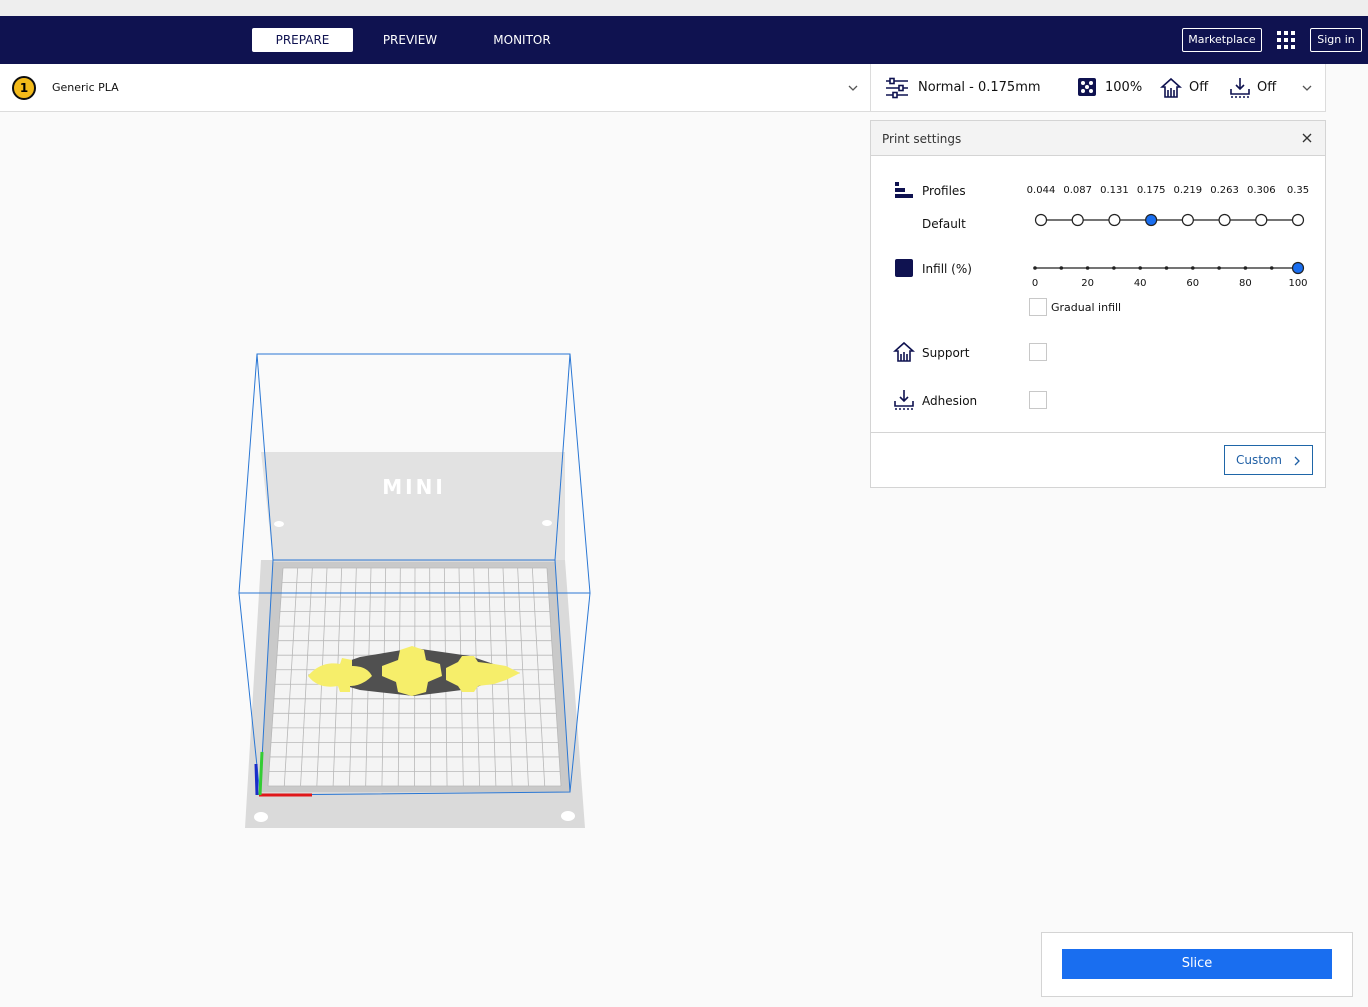 The image size is (1368, 1007). Describe the element at coordinates (684, 8) in the screenshot. I see `window-title-strip` at that location.